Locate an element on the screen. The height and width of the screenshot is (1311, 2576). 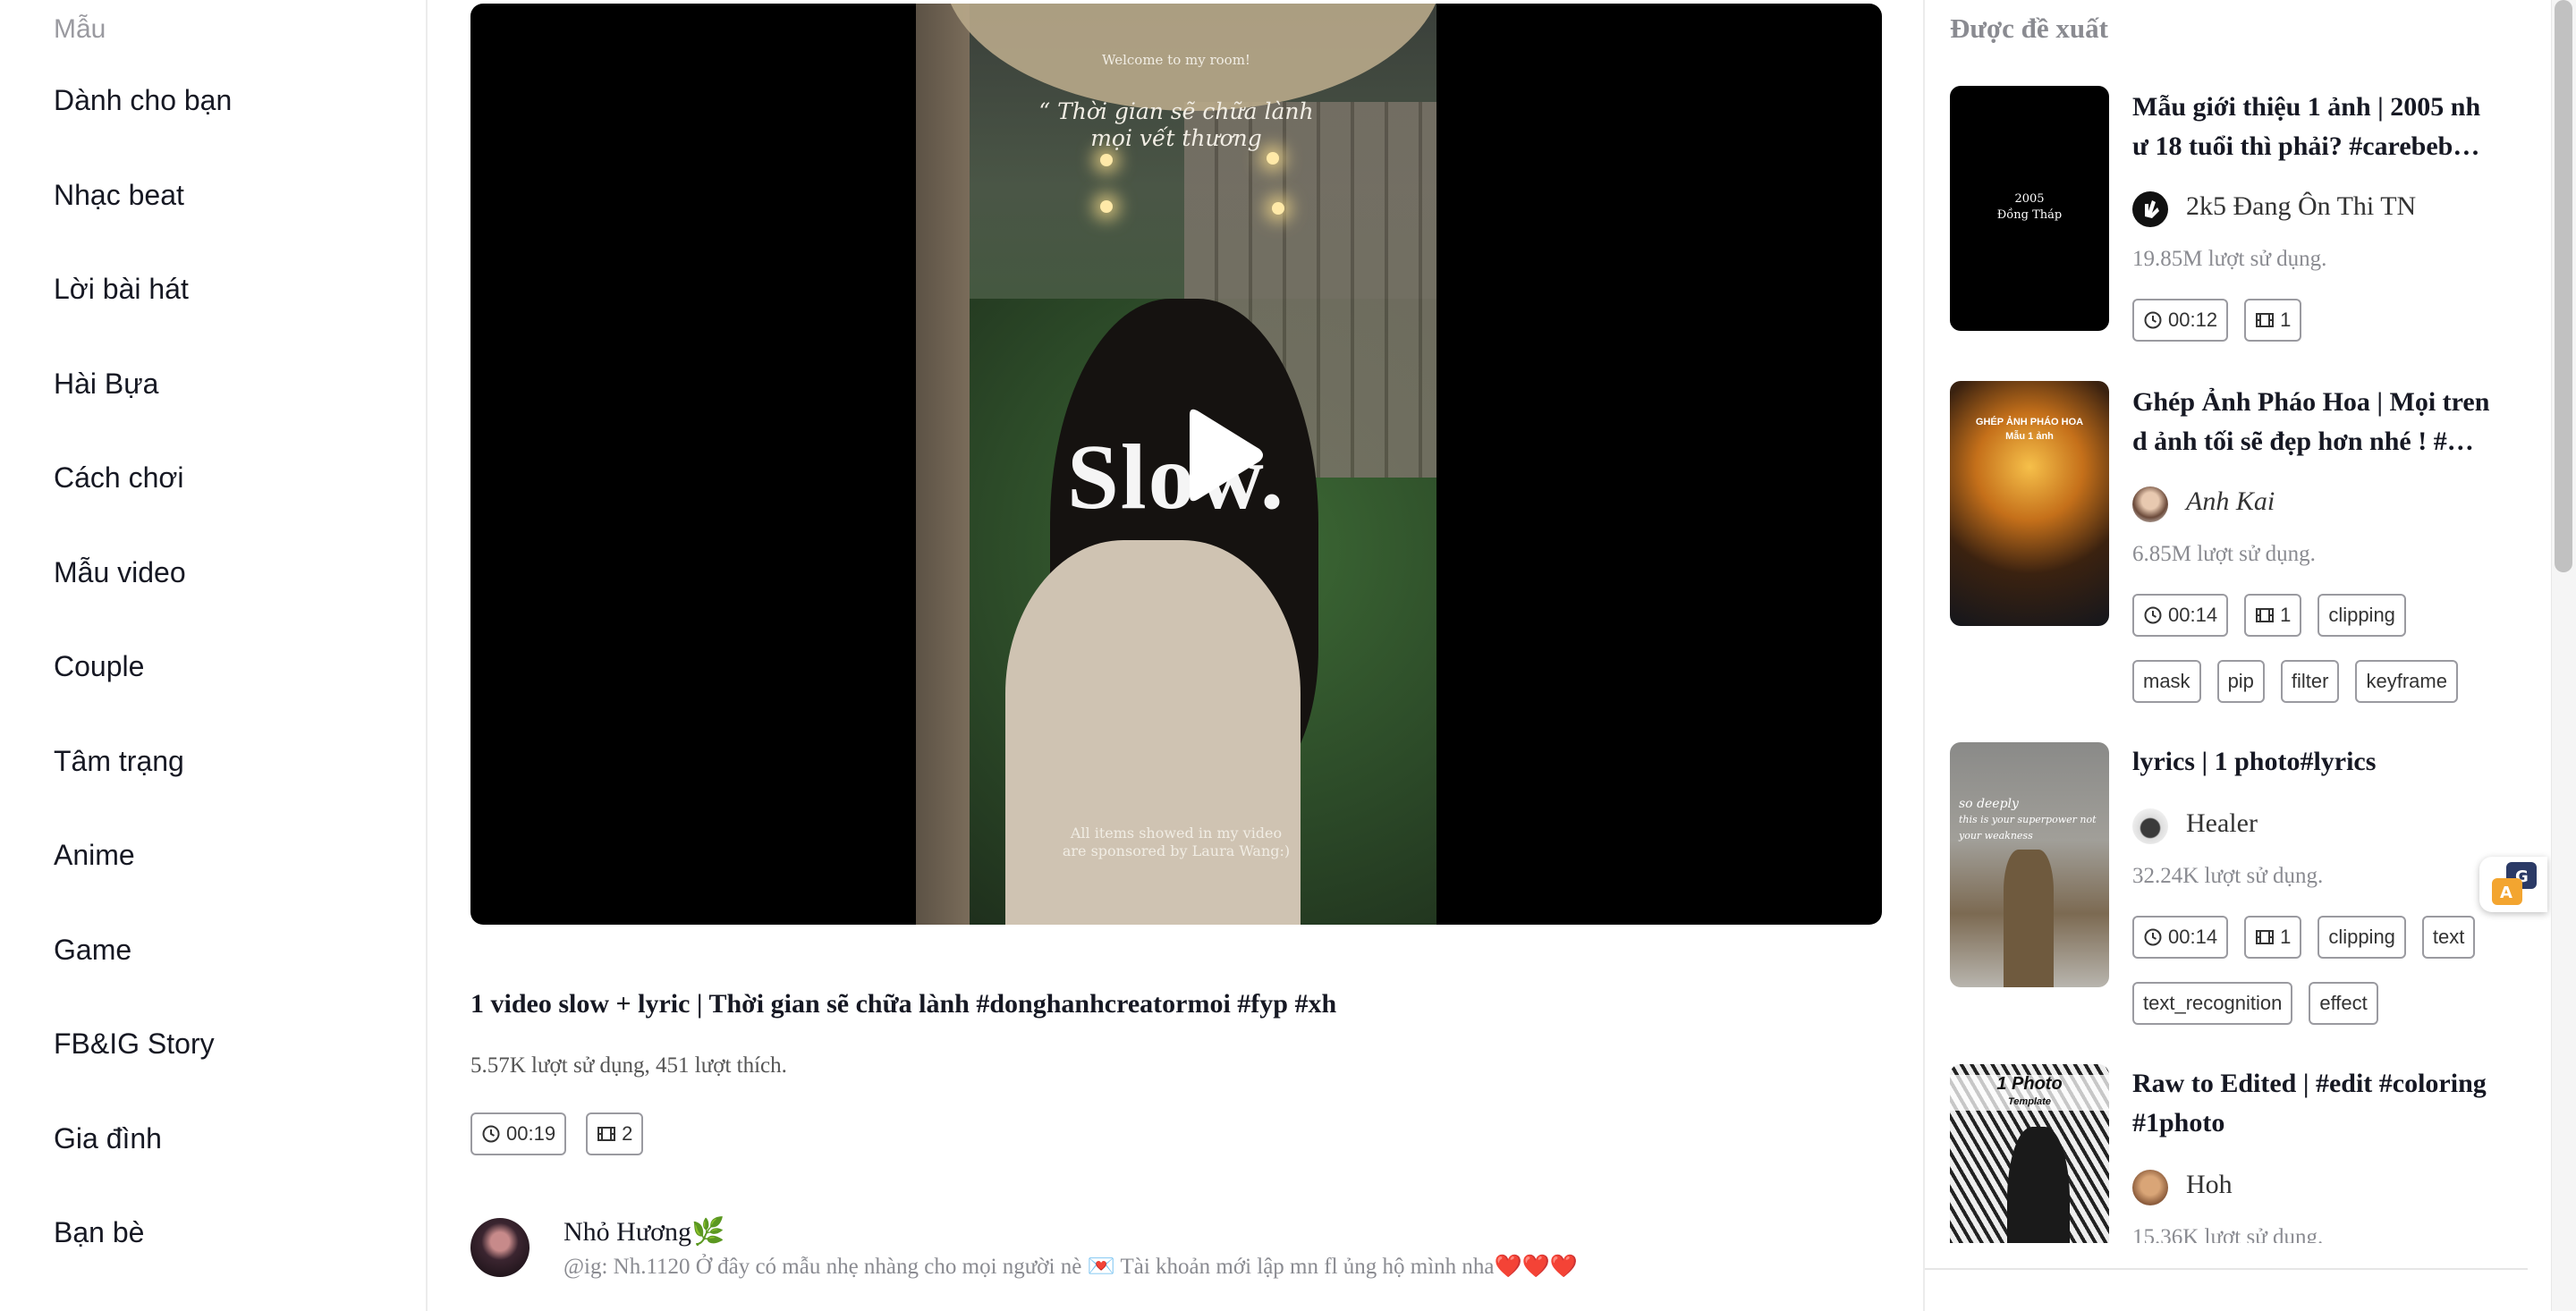
overlay-quote-line1: “ Thời gian sẽ chữa lành is located at coordinates (1176, 111).